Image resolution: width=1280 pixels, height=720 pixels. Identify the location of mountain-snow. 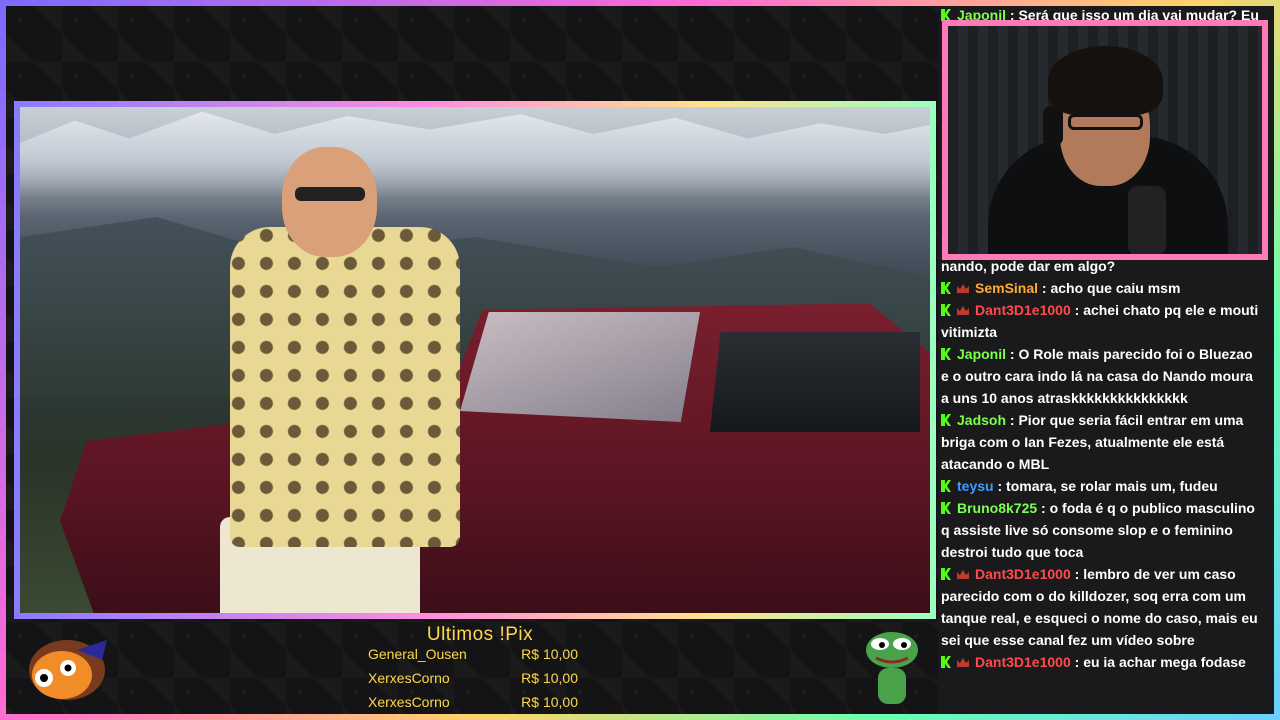
(475, 154).